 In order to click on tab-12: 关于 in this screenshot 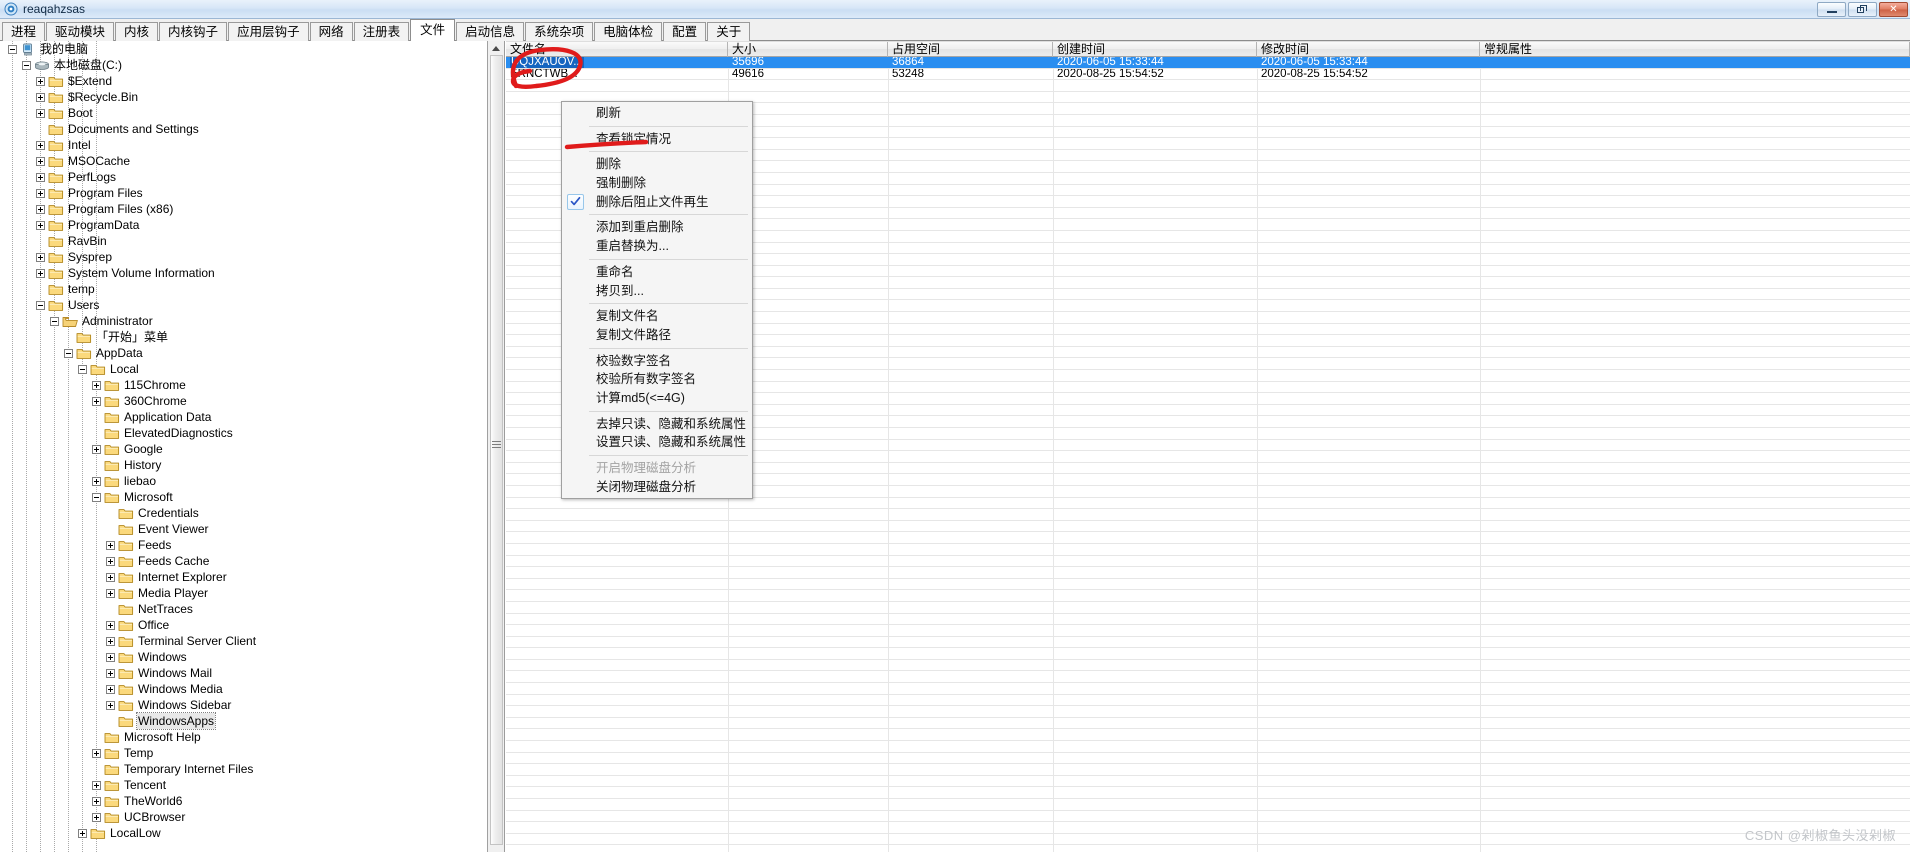, I will do `click(729, 31)`.